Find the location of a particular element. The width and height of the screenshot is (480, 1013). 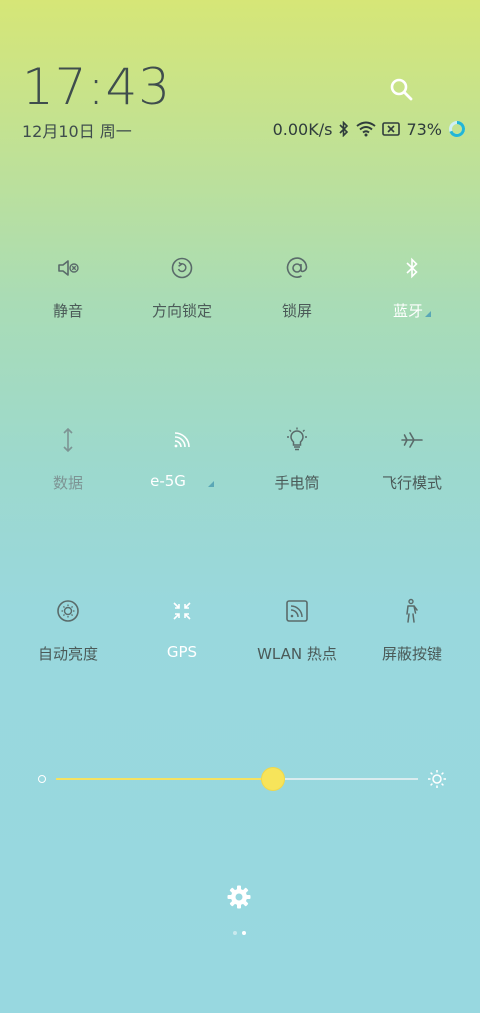

page-dot-active is located at coordinates (244, 933).